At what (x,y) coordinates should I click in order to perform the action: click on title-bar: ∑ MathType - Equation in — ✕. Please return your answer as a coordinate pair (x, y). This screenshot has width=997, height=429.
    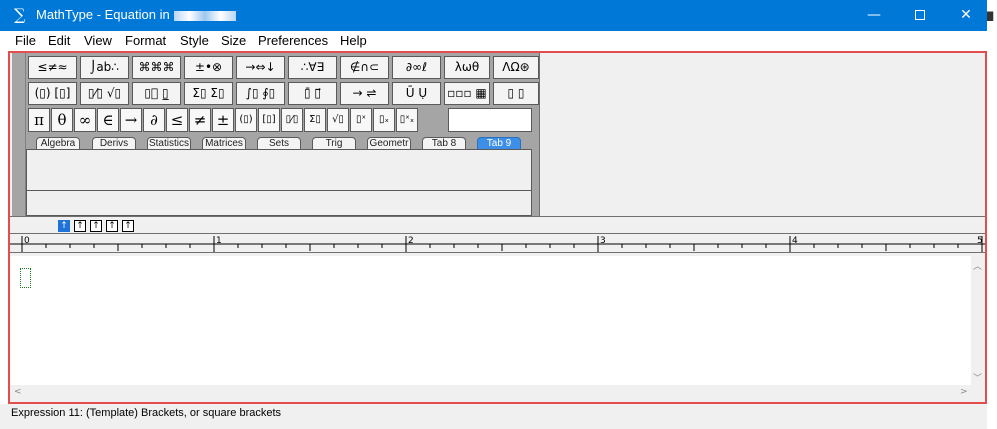
    Looking at the image, I should click on (493, 15).